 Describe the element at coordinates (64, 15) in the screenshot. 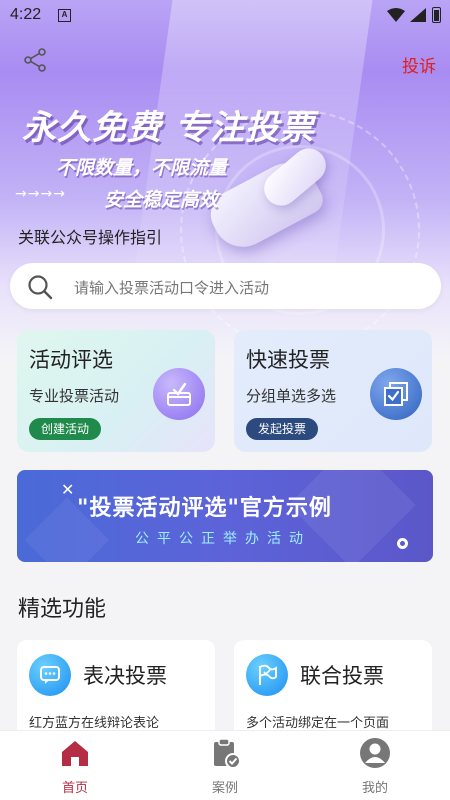

I see `sim-icon: A` at that location.